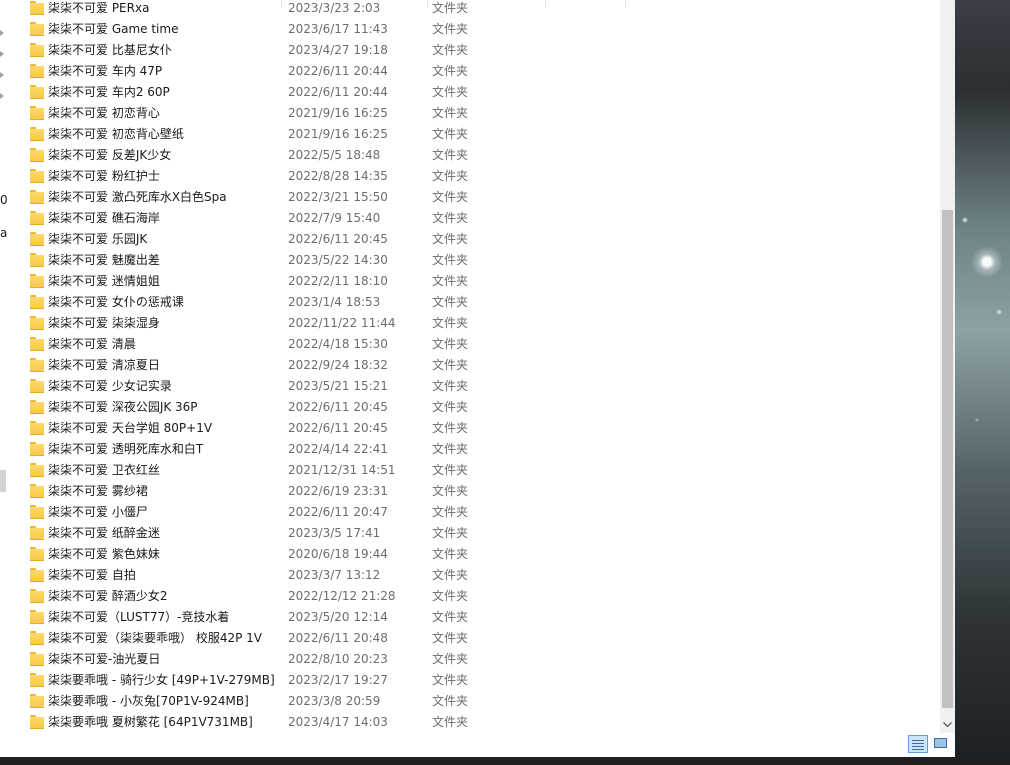 The height and width of the screenshot is (765, 1010). I want to click on file-modified-date: 2022/6/11 20:44, so click(338, 70).